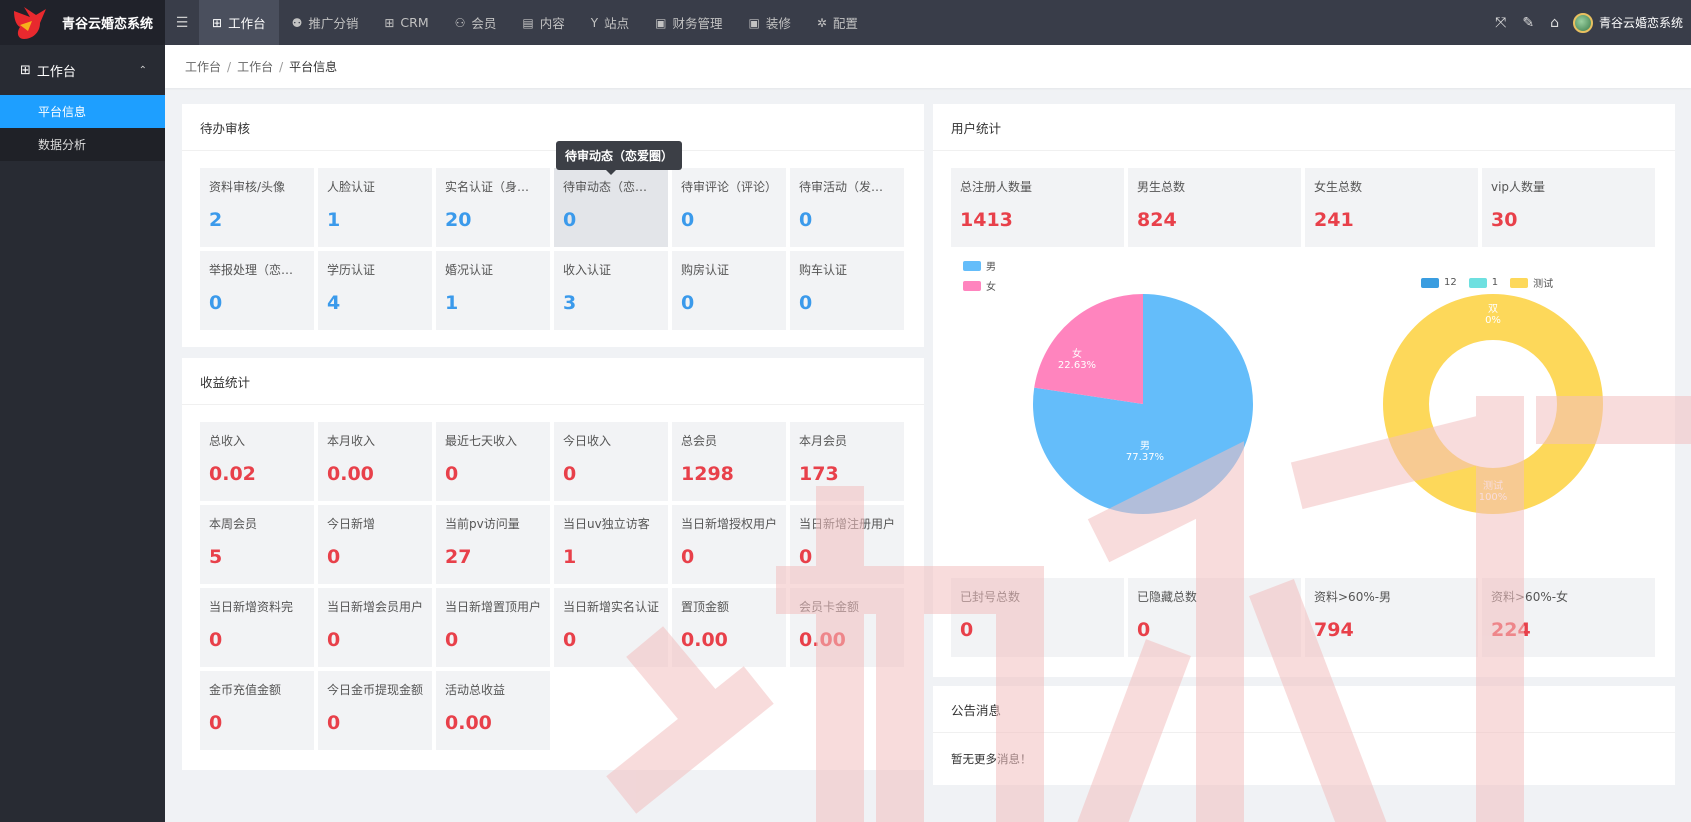 The height and width of the screenshot is (822, 1691). What do you see at coordinates (979, 285) in the screenshot?
I see `legend-item: 女` at bounding box center [979, 285].